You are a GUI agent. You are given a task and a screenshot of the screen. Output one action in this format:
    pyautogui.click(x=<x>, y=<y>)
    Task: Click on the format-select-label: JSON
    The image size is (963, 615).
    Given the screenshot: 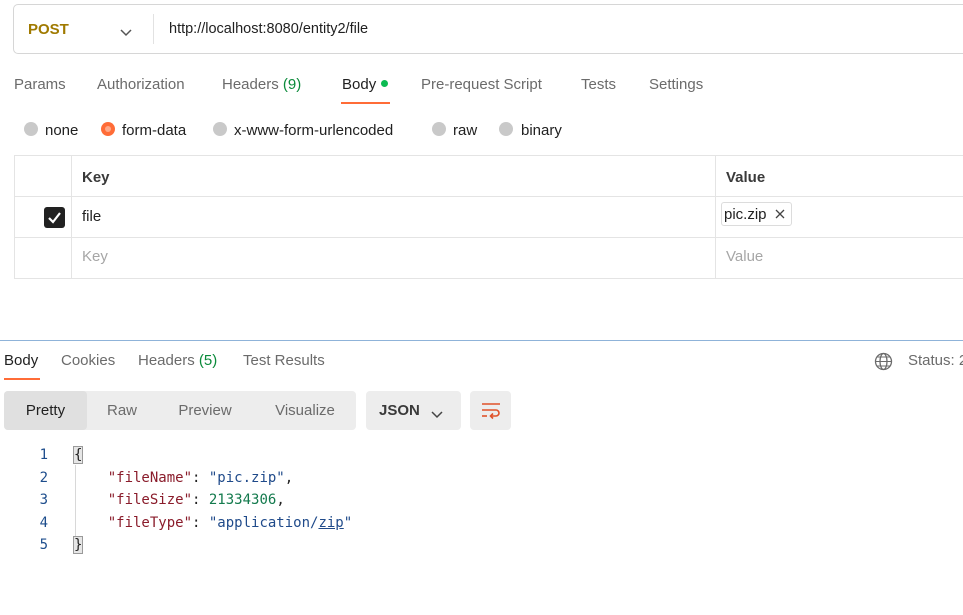 What is the action you would take?
    pyautogui.click(x=399, y=410)
    